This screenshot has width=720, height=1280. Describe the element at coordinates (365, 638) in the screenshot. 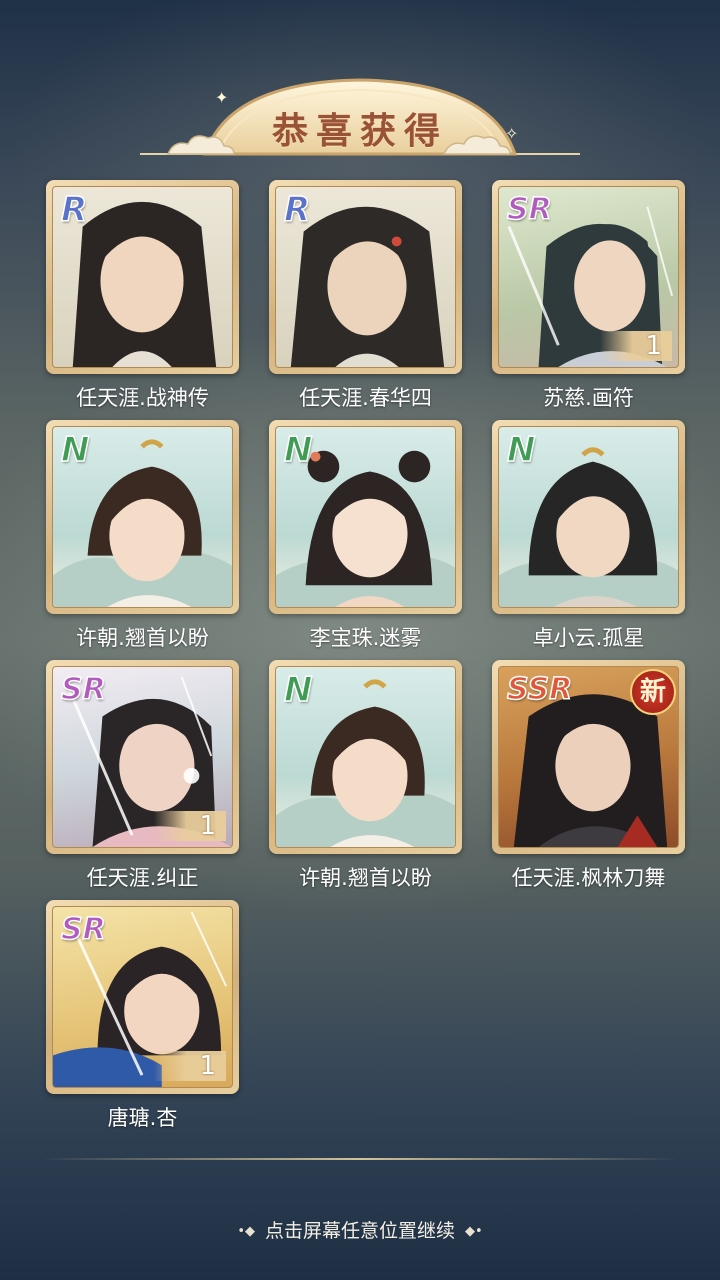

I see `card-name: 李宝珠.迷雾` at that location.